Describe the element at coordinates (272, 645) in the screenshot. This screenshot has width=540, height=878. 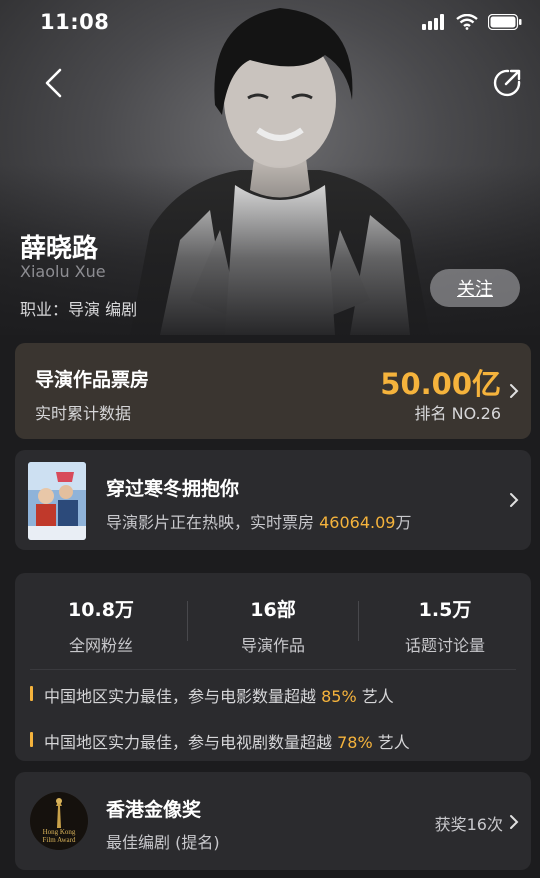
I see `stat-label: 导演作品` at that location.